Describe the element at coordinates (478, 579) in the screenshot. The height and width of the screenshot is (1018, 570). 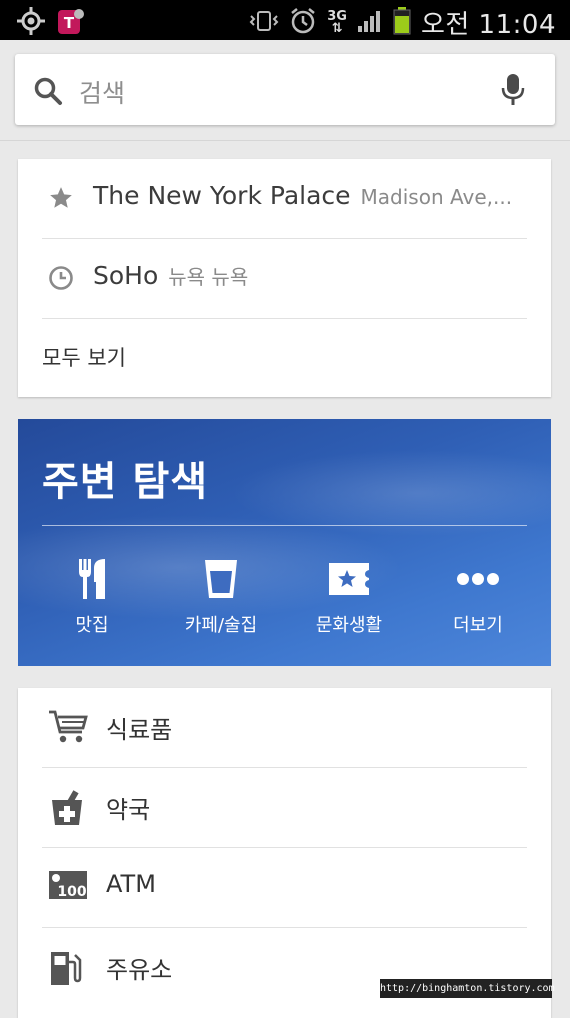
I see `more-dots-icon` at that location.